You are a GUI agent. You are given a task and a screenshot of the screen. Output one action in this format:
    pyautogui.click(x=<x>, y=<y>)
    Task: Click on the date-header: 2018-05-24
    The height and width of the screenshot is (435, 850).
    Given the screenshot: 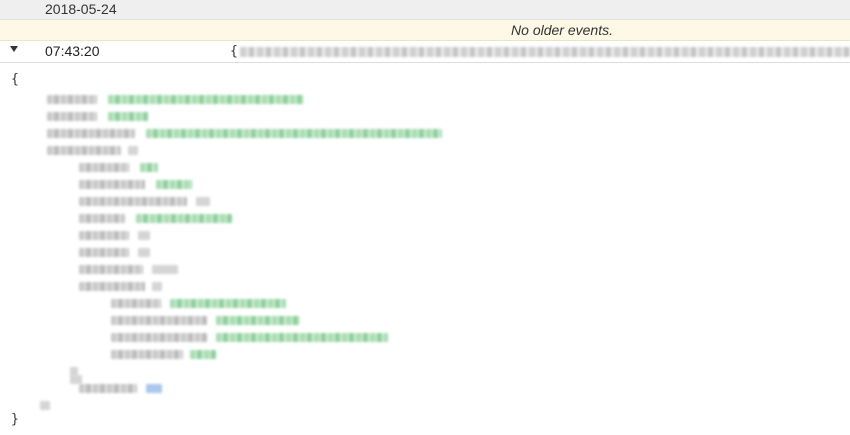 What is the action you would take?
    pyautogui.click(x=81, y=9)
    